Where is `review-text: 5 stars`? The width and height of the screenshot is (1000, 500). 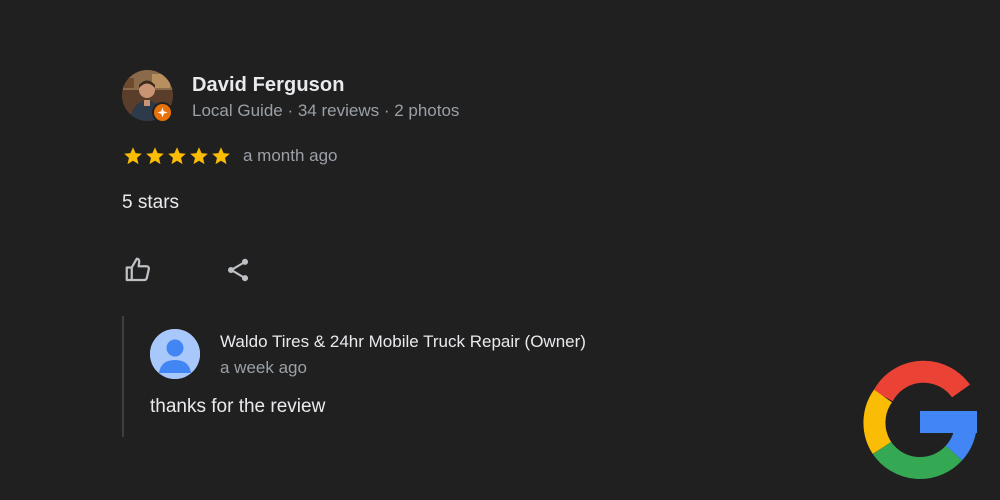
review-text: 5 stars is located at coordinates (151, 202).